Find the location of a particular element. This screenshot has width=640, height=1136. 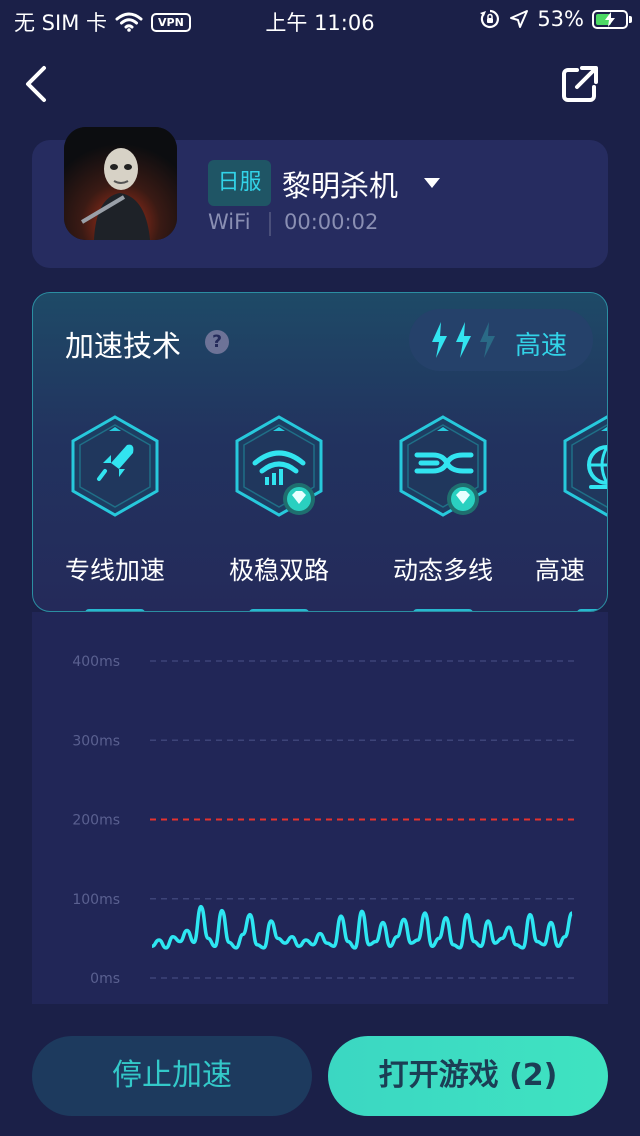

speed-indicator: 高速 is located at coordinates (501, 340).